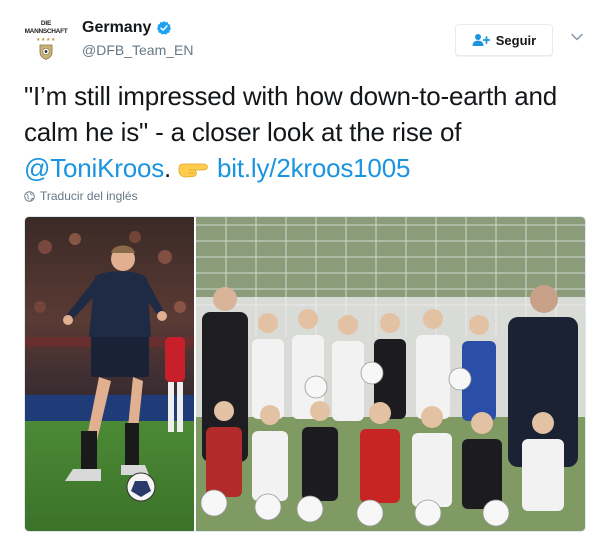  I want to click on follow-button-label: Seguir, so click(516, 40).